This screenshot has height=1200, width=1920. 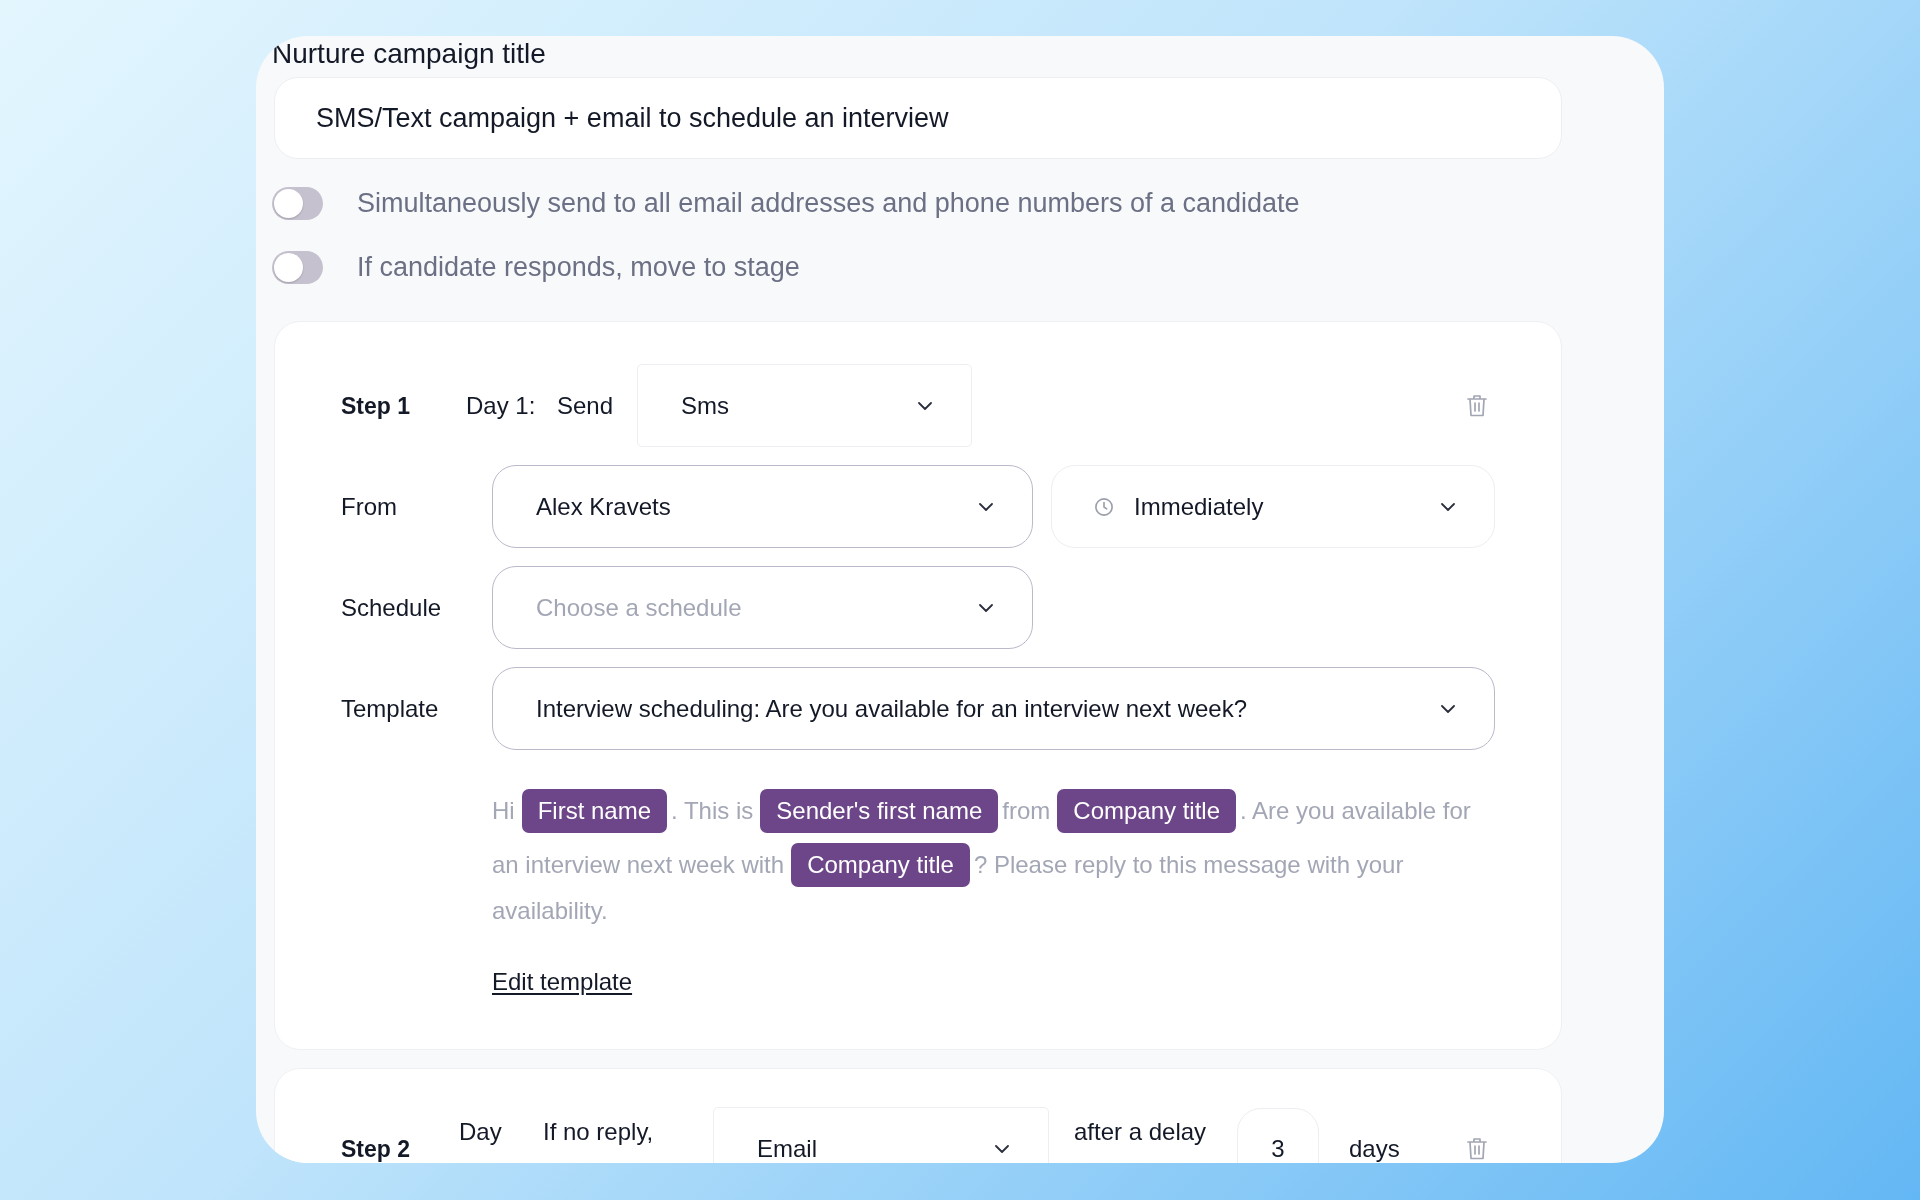 I want to click on message-text: from, so click(x=1026, y=811).